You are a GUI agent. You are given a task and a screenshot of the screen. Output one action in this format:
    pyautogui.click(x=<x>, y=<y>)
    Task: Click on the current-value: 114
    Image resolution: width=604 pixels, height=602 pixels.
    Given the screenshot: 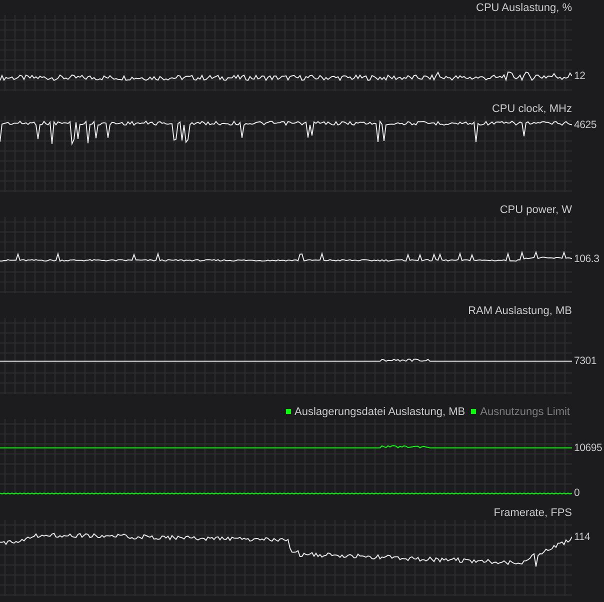 What is the action you would take?
    pyautogui.click(x=582, y=537)
    